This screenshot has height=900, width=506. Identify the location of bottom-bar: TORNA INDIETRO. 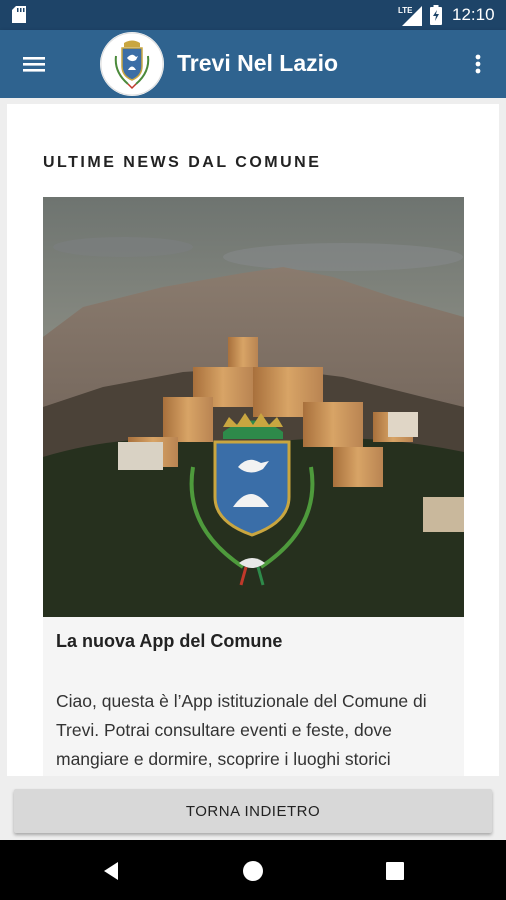
(253, 808).